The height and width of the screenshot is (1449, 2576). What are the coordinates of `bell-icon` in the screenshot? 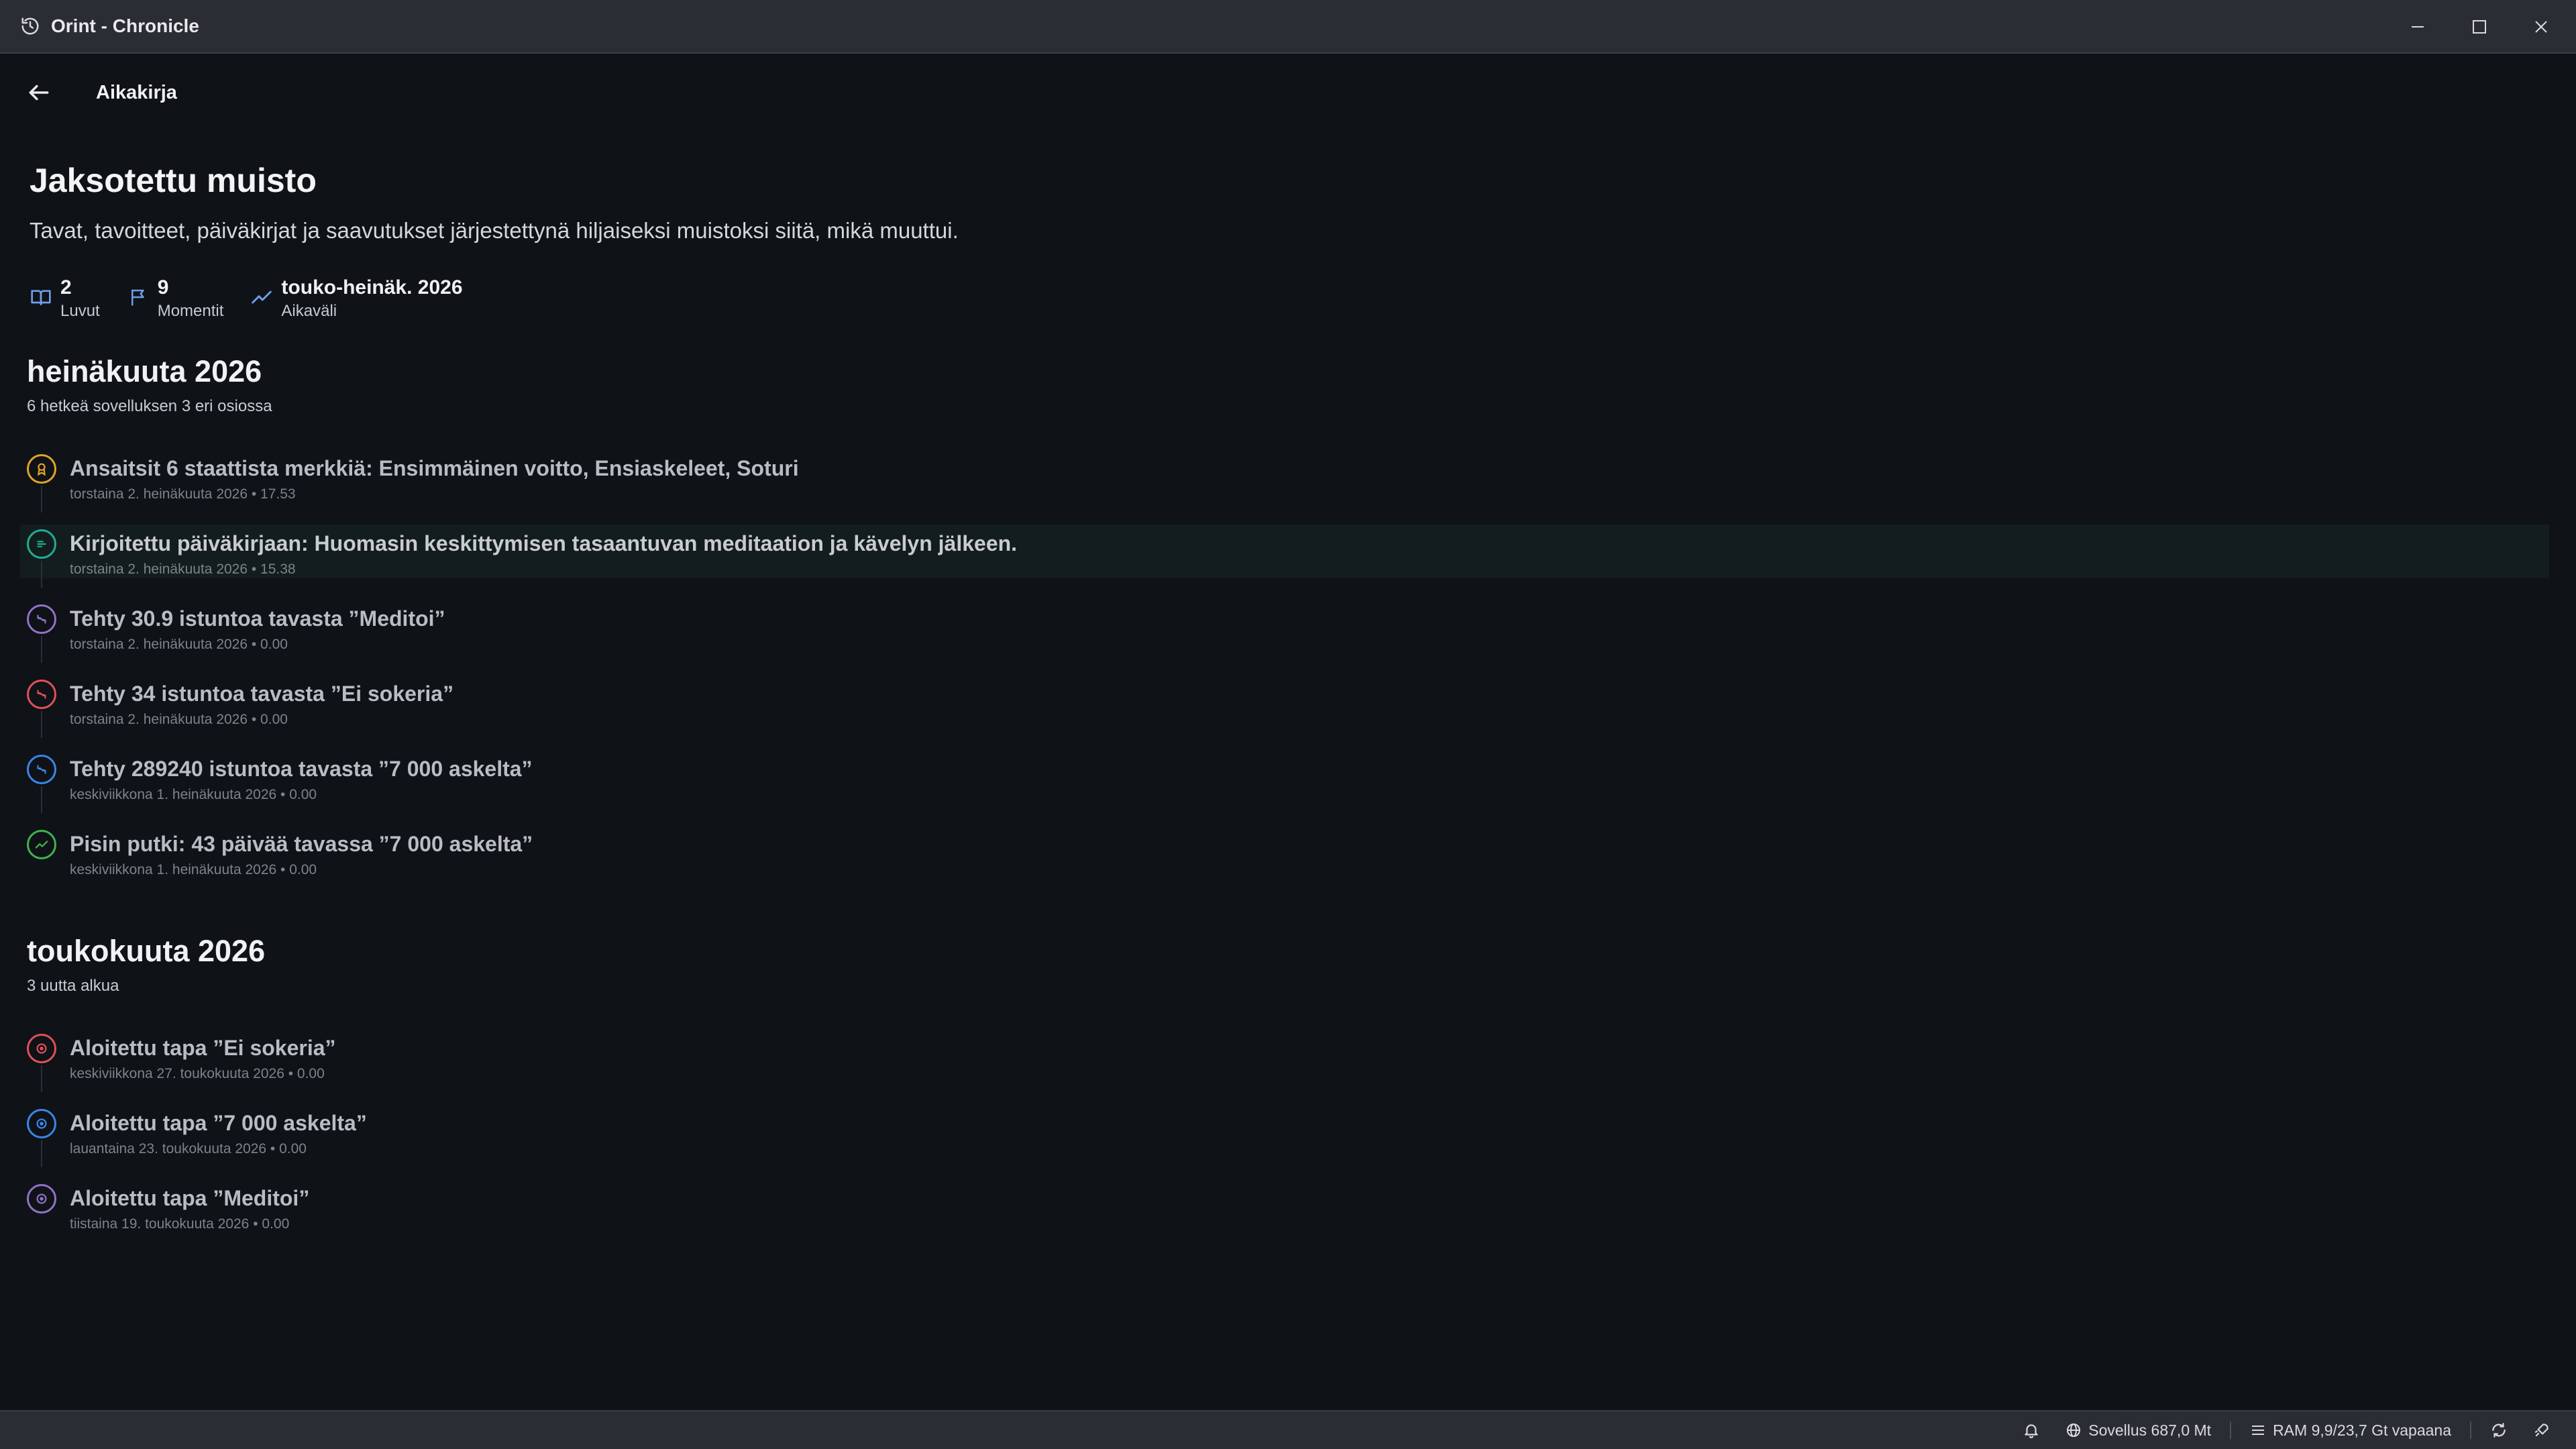 It's located at (2035, 1430).